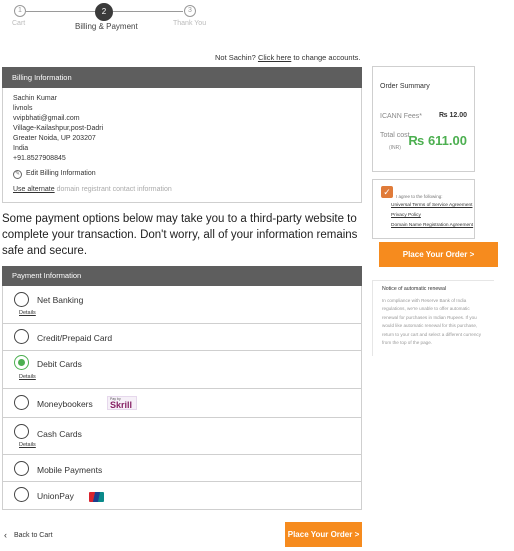  I want to click on registration-agreement-link: Domain Name Registration Agreement, so click(432, 225).